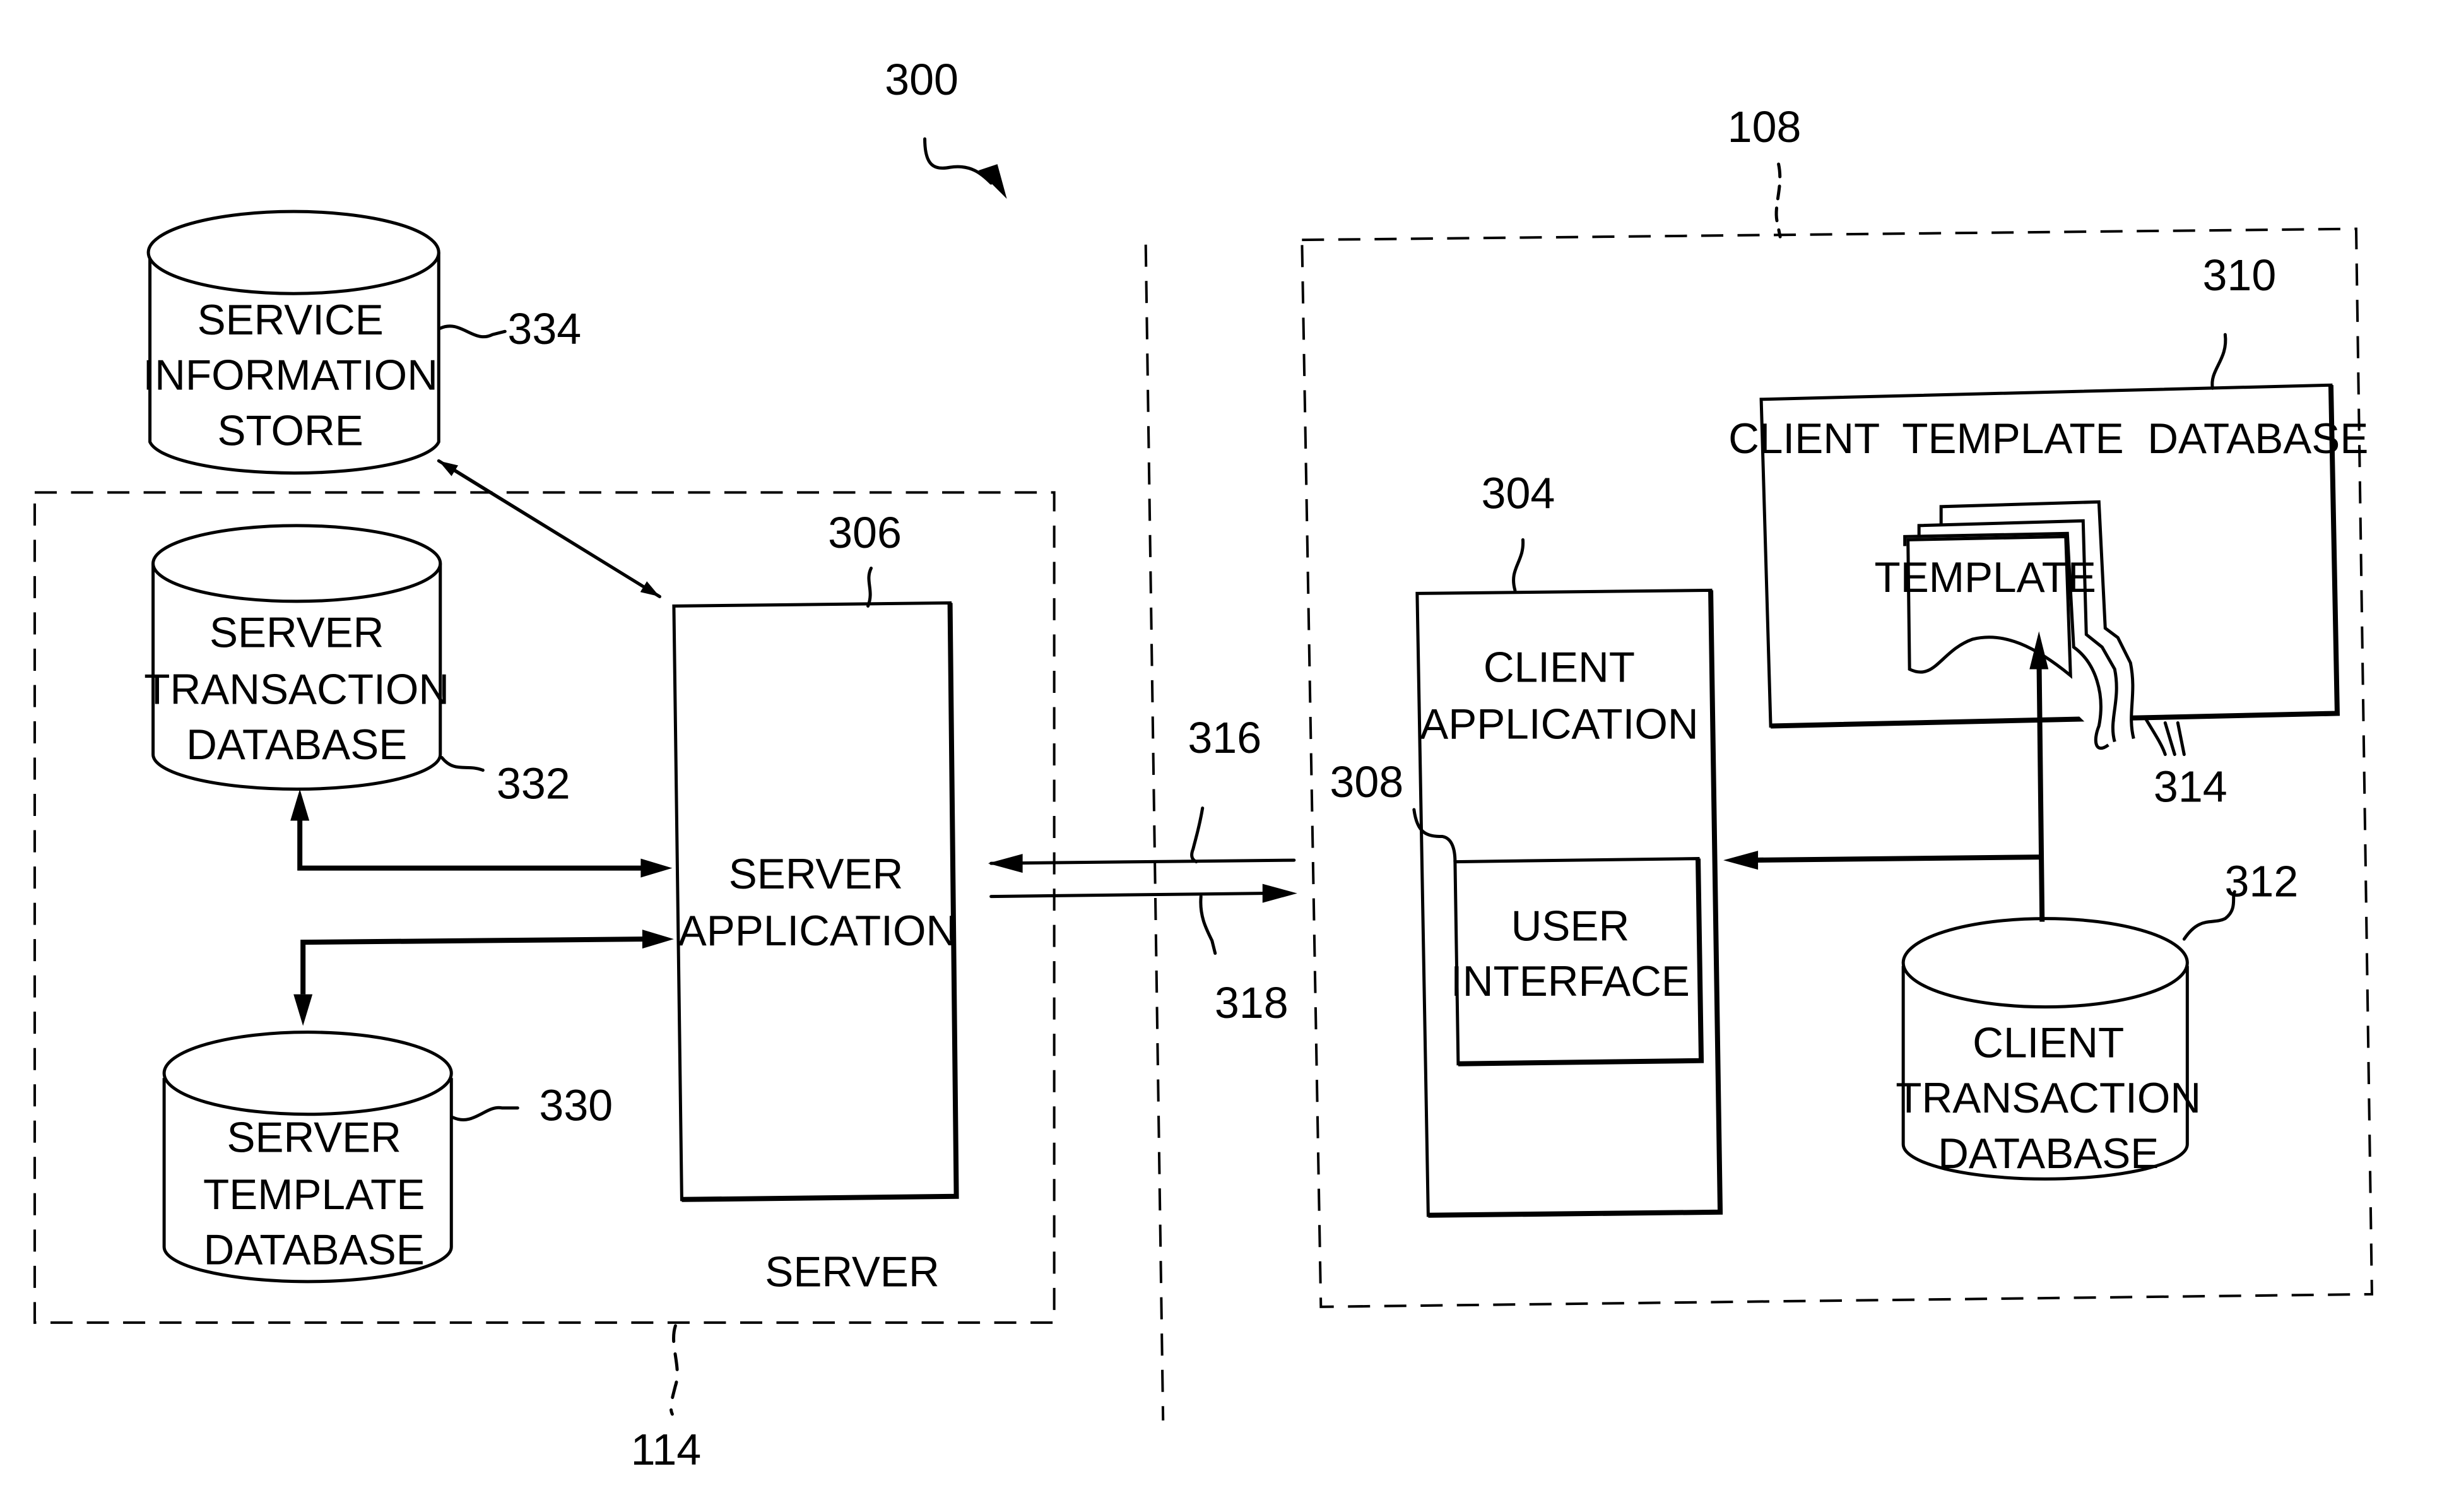 This screenshot has height=1512, width=2454. What do you see at coordinates (1570, 927) in the screenshot?
I see `user-interface-line-1: USER` at bounding box center [1570, 927].